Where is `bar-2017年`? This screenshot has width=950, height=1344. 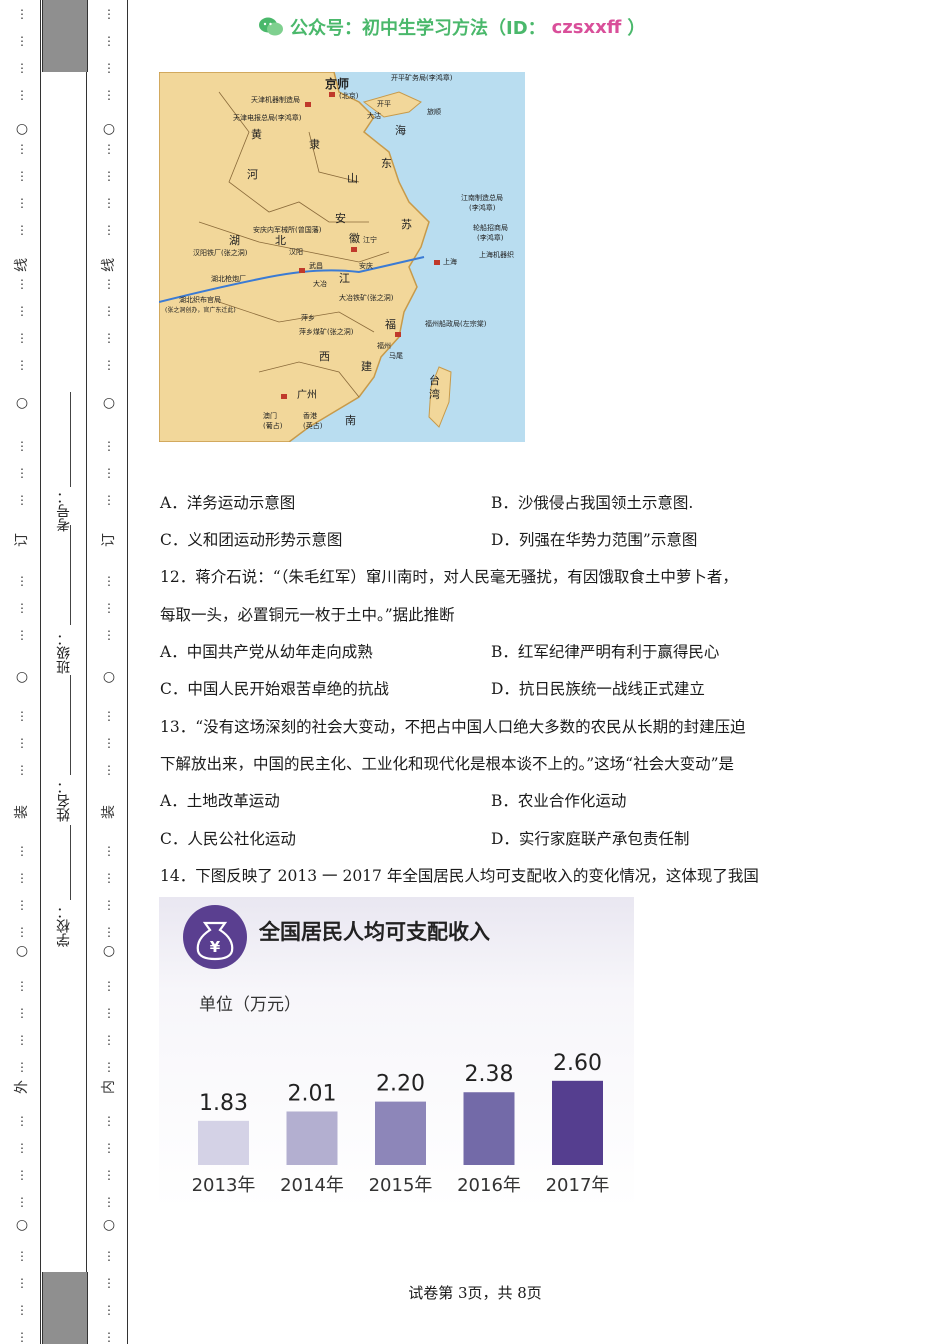
bar-2017年 is located at coordinates (577, 1122).